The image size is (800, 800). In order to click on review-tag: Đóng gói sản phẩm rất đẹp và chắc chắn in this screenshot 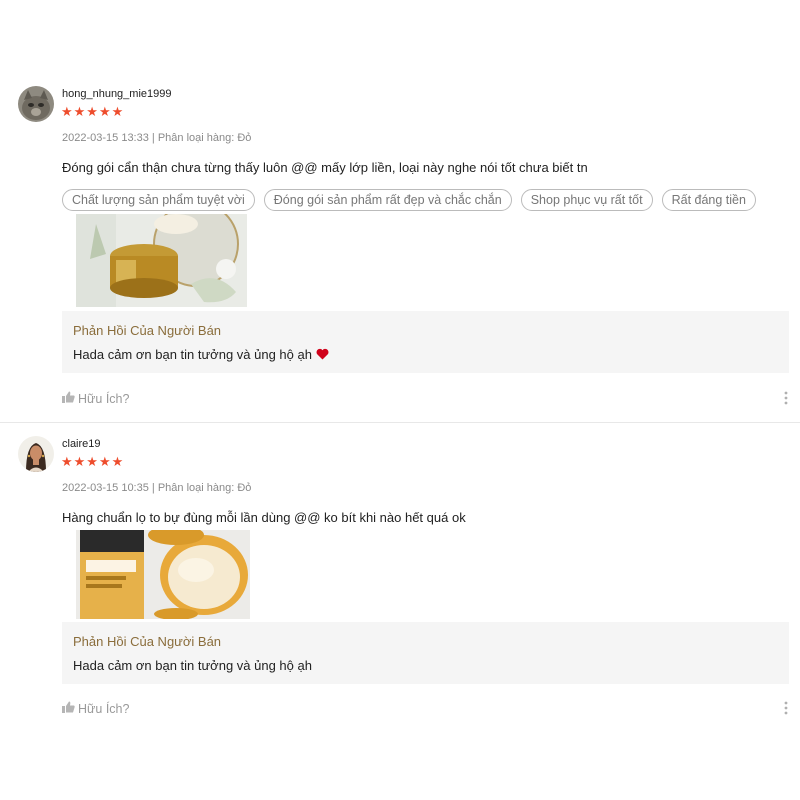, I will do `click(387, 200)`.